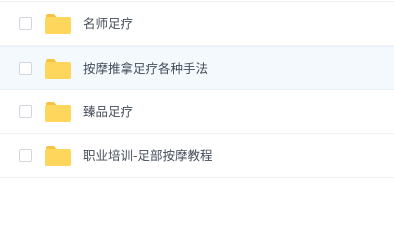  I want to click on file-name: 职业培训-足部按摩教程, so click(148, 156).